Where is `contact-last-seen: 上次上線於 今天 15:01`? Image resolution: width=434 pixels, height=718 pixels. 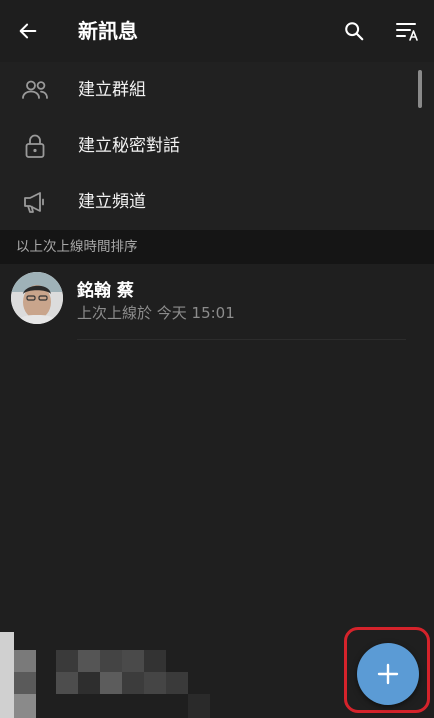 contact-last-seen: 上次上線於 今天 15:01 is located at coordinates (156, 313).